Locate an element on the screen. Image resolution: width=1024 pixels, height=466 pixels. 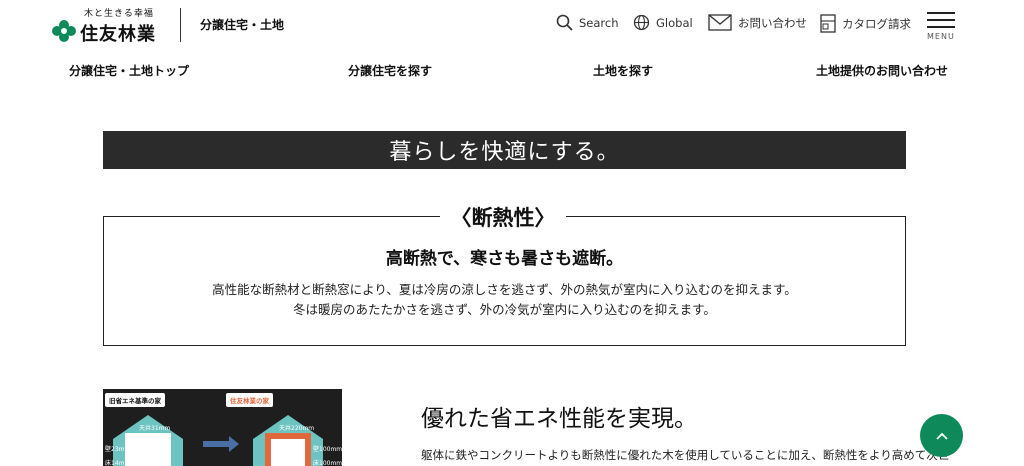
catalog-link: カタログ請求 is located at coordinates (865, 23).